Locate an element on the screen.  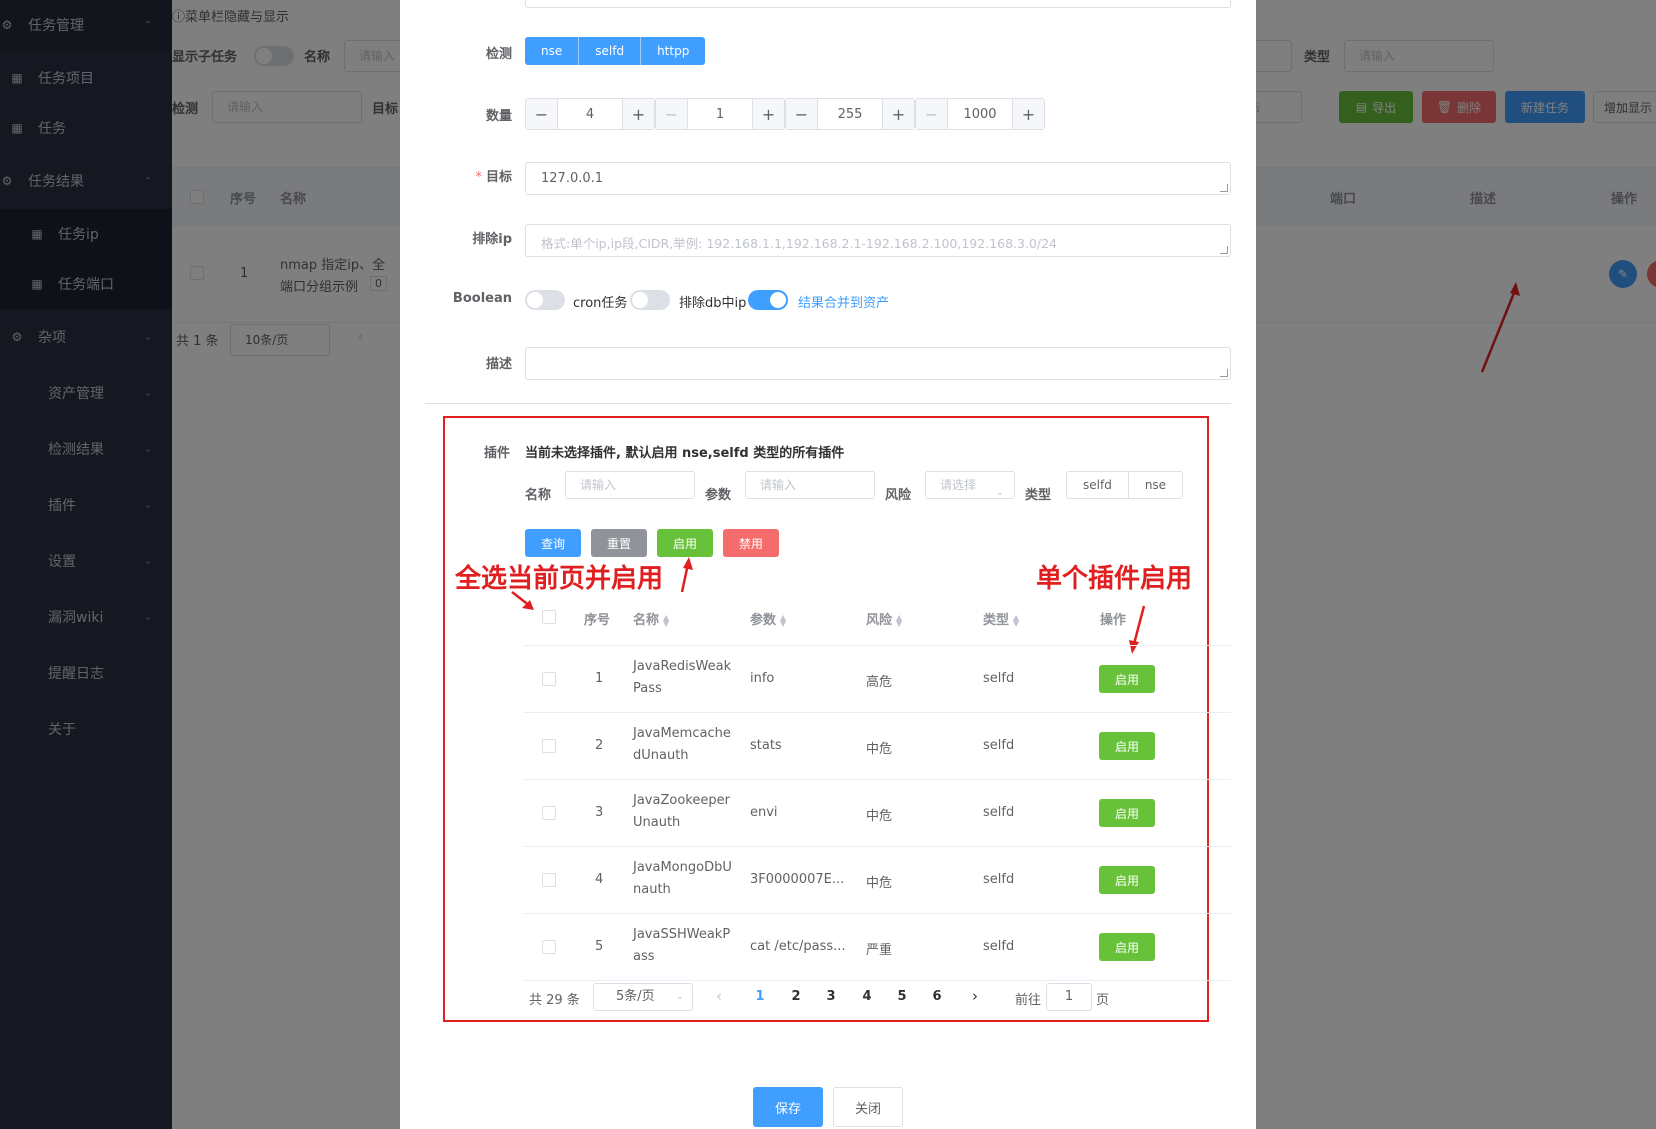
col-param: 参数 ▲ ▼ is located at coordinates (768, 618).